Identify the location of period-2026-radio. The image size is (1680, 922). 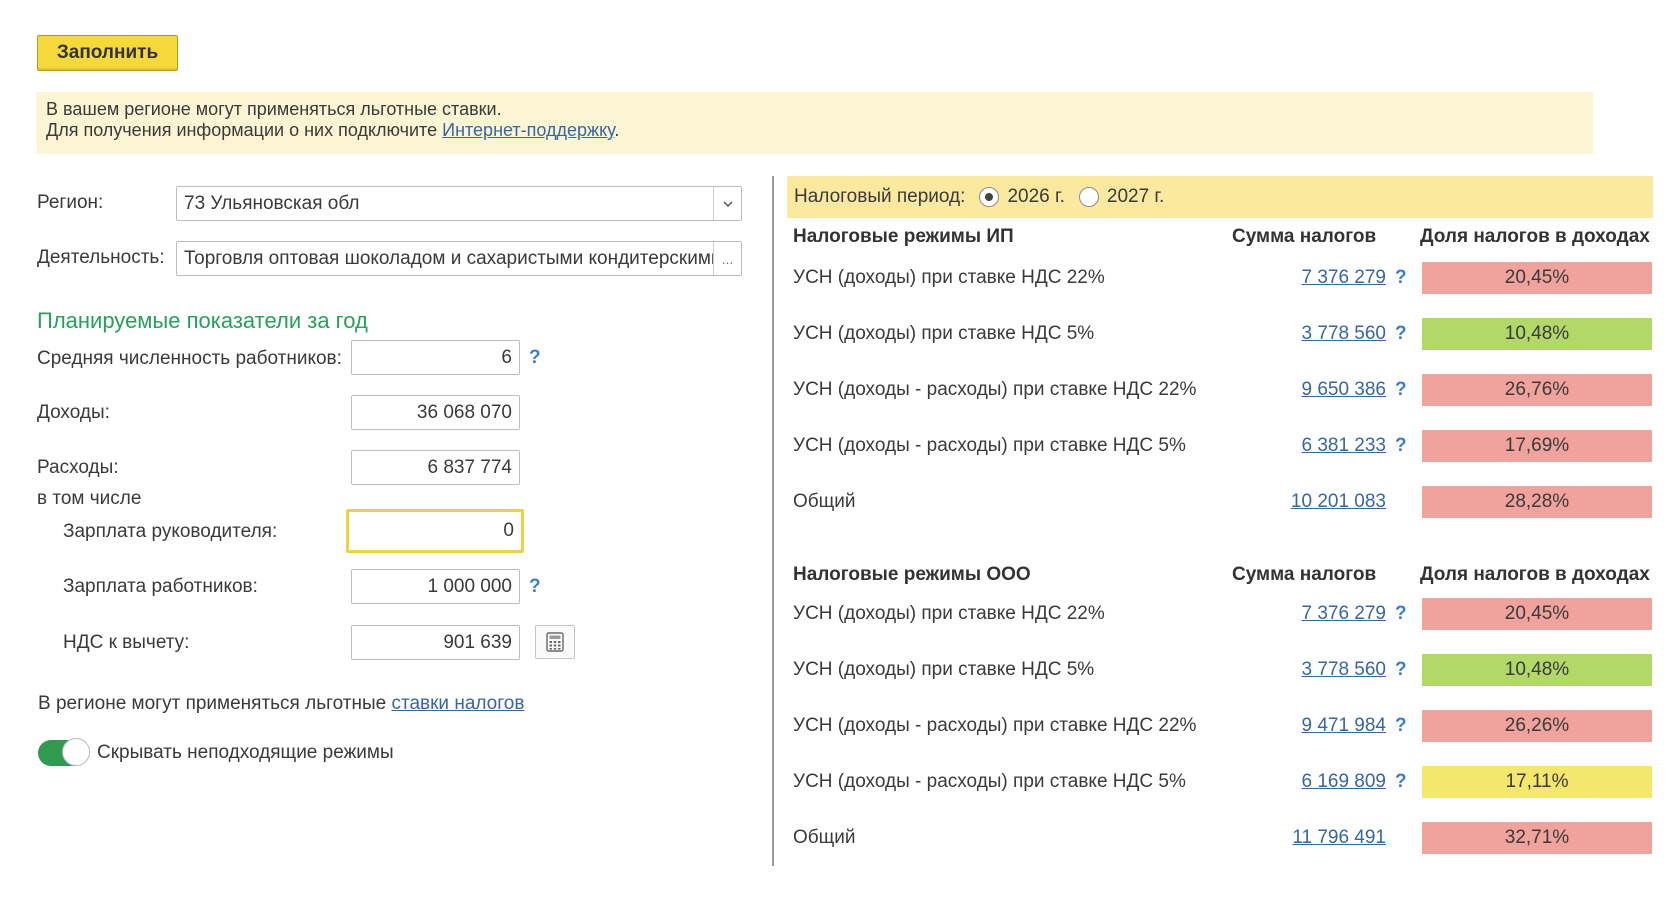
(989, 197).